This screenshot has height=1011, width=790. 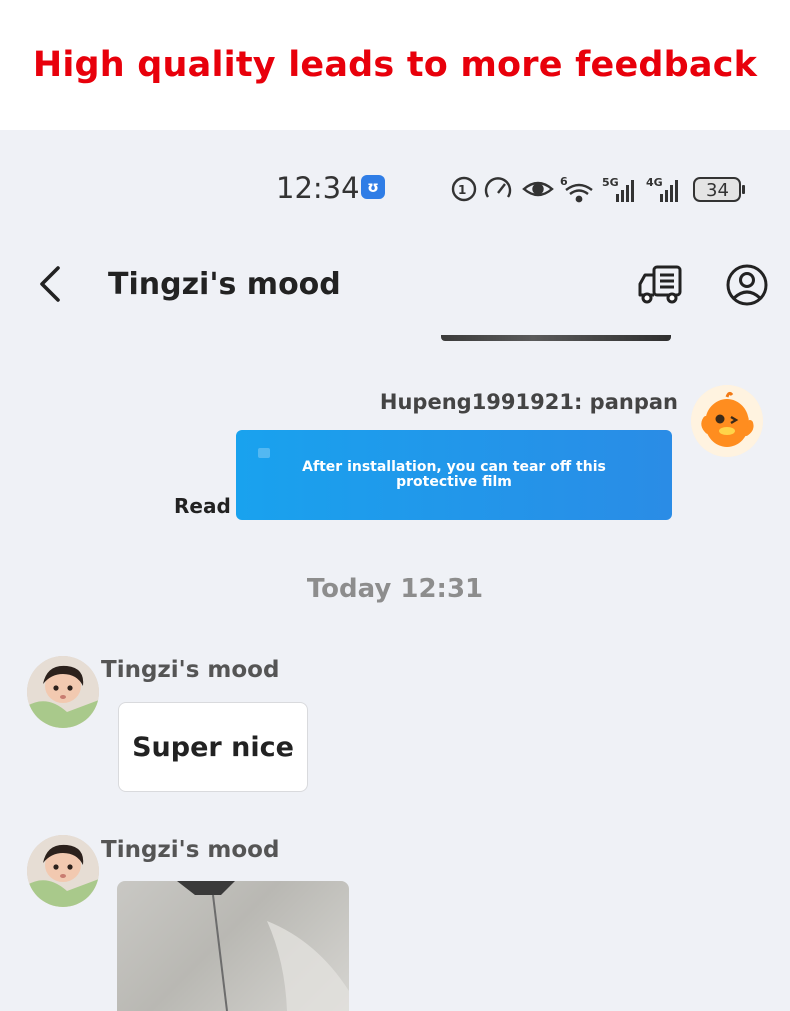 I want to click on bubble-thumbnail-icon, so click(x=264, y=453).